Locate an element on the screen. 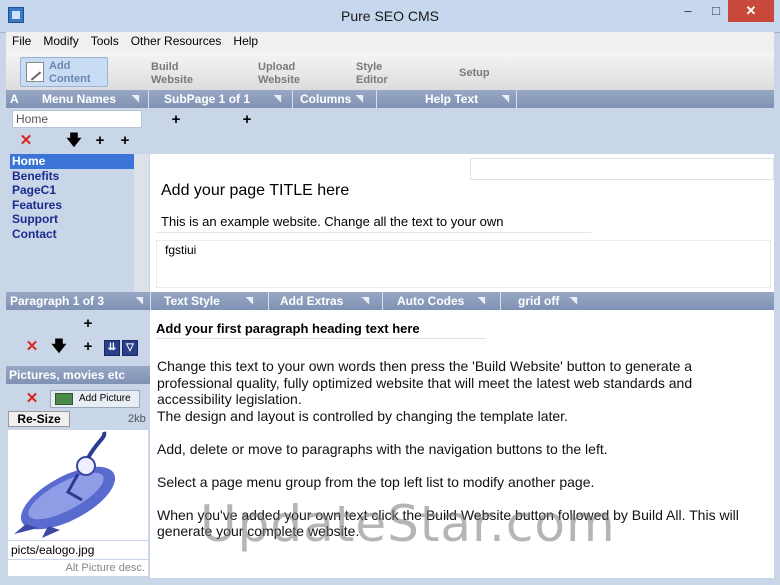  page-item-contact: Contact is located at coordinates (72, 234).